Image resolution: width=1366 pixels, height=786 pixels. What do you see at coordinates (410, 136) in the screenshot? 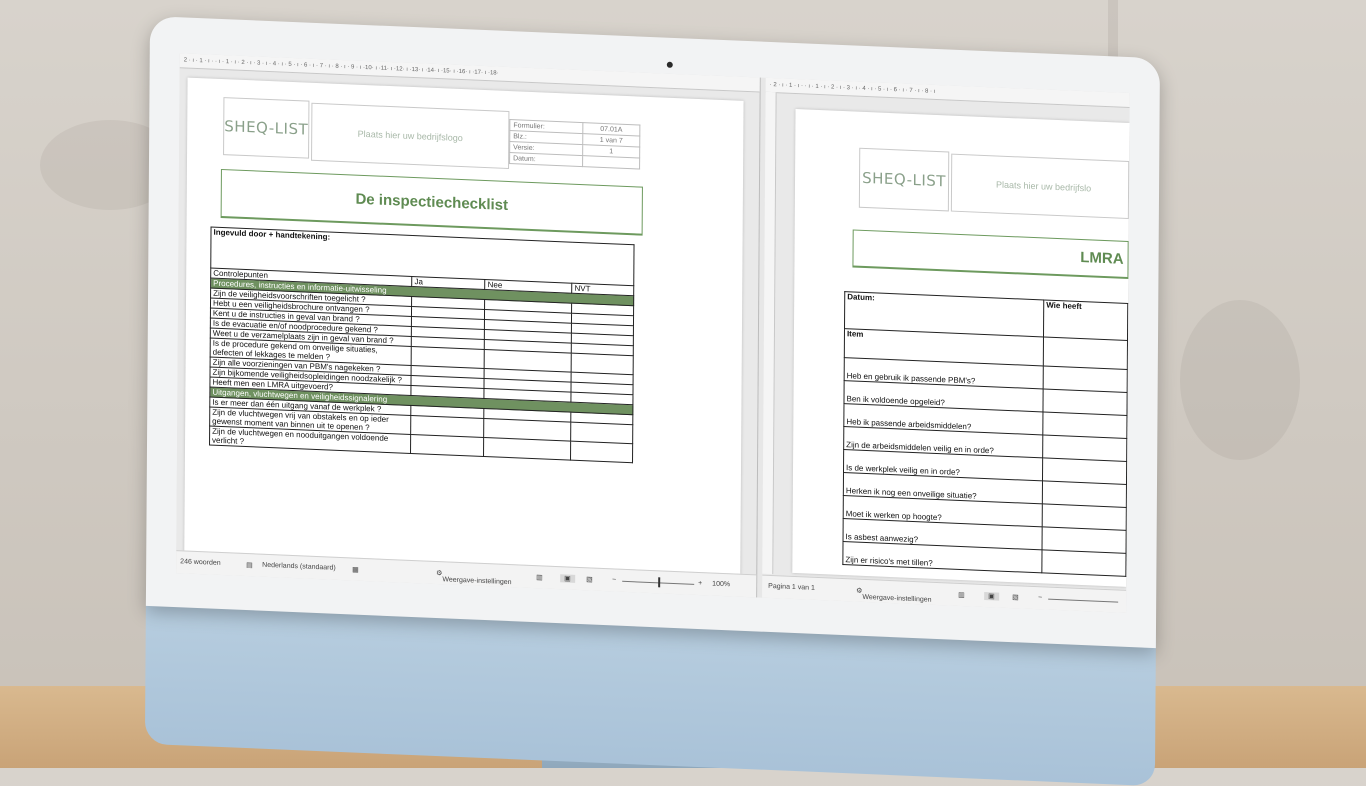
I see `logo-placeholder: Plaats hier uw bedrijfslogo` at bounding box center [410, 136].